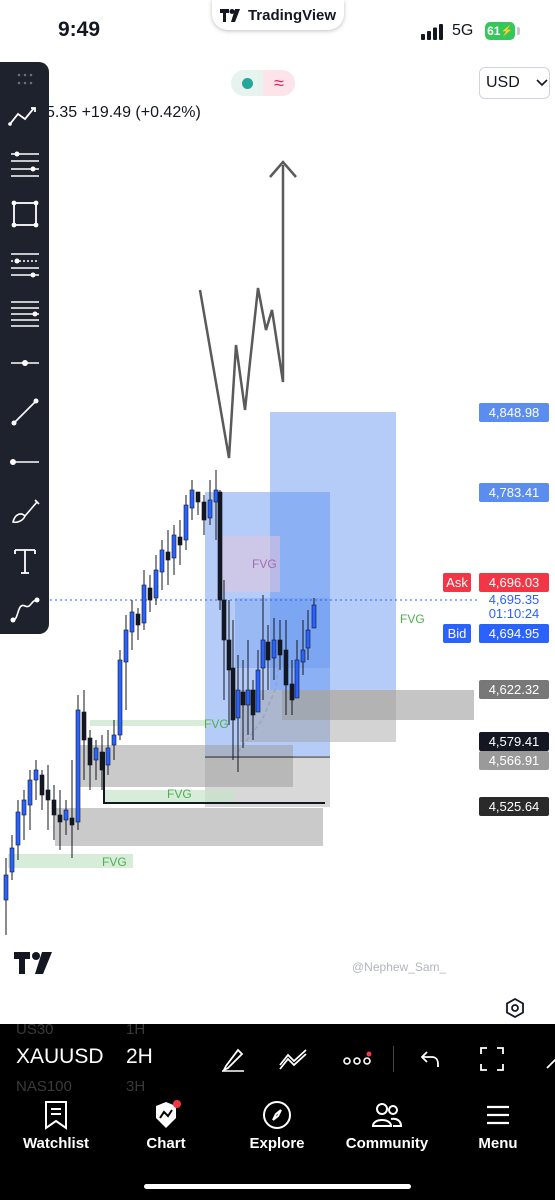  I want to click on trend-angle-icon, so click(25, 116).